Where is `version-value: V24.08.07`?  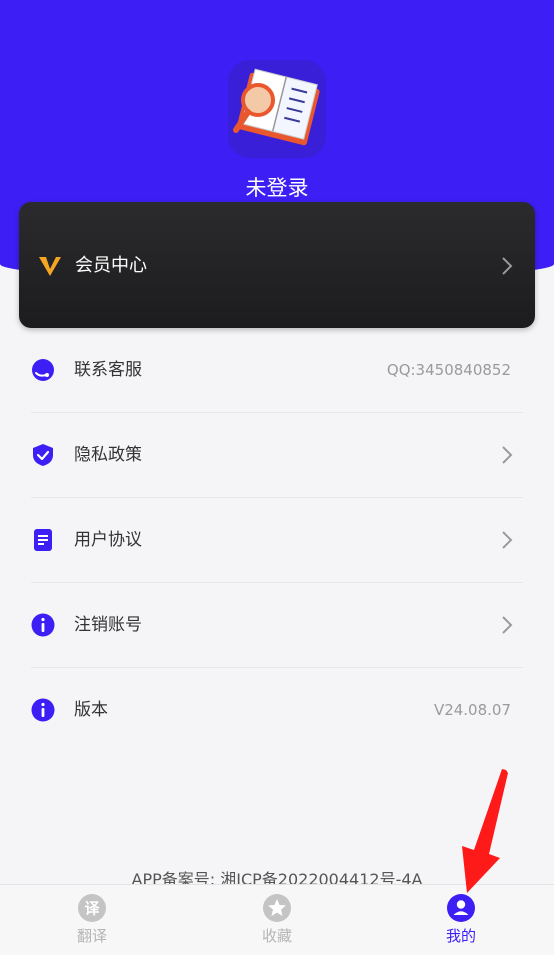
version-value: V24.08.07 is located at coordinates (472, 710).